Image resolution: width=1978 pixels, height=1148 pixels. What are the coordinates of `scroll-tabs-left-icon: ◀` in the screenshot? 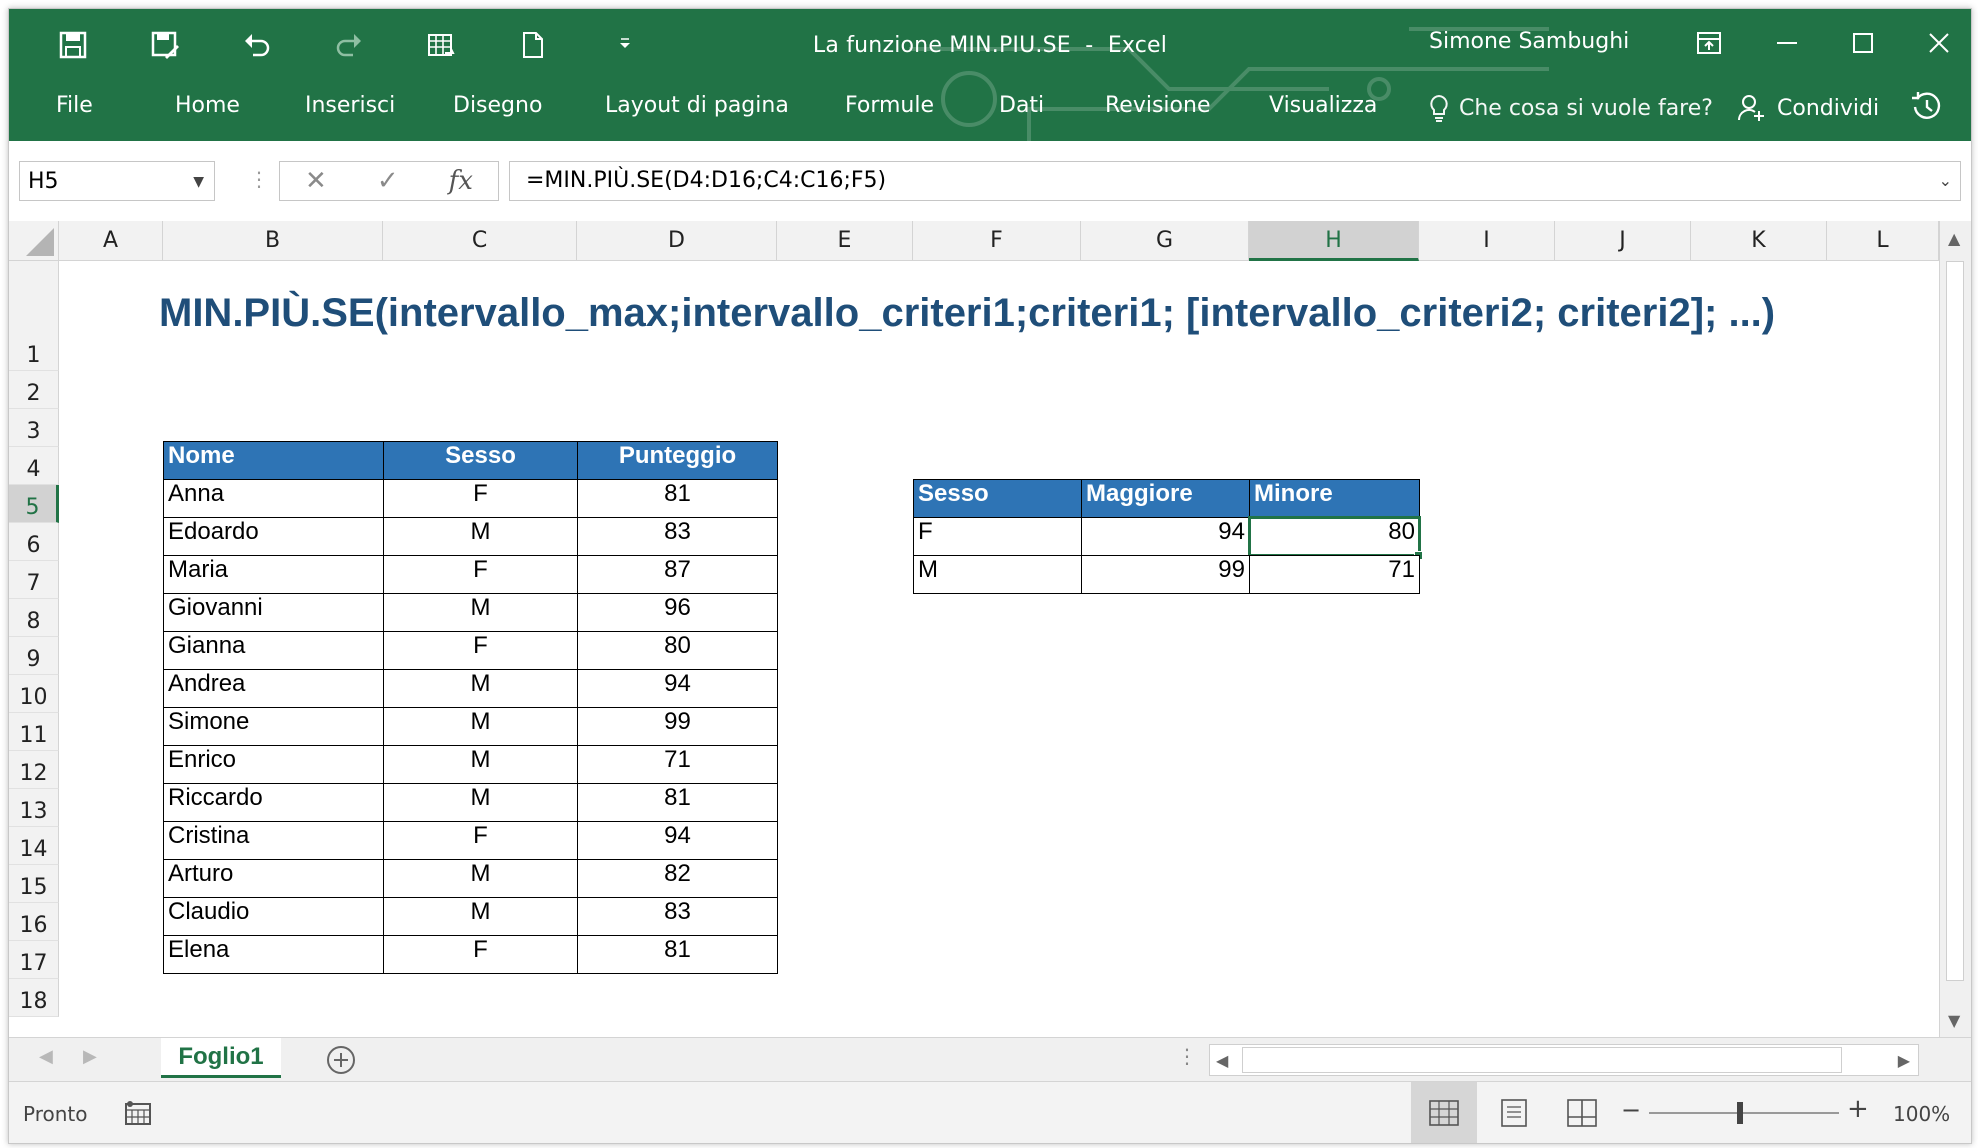 It's located at (46, 1056).